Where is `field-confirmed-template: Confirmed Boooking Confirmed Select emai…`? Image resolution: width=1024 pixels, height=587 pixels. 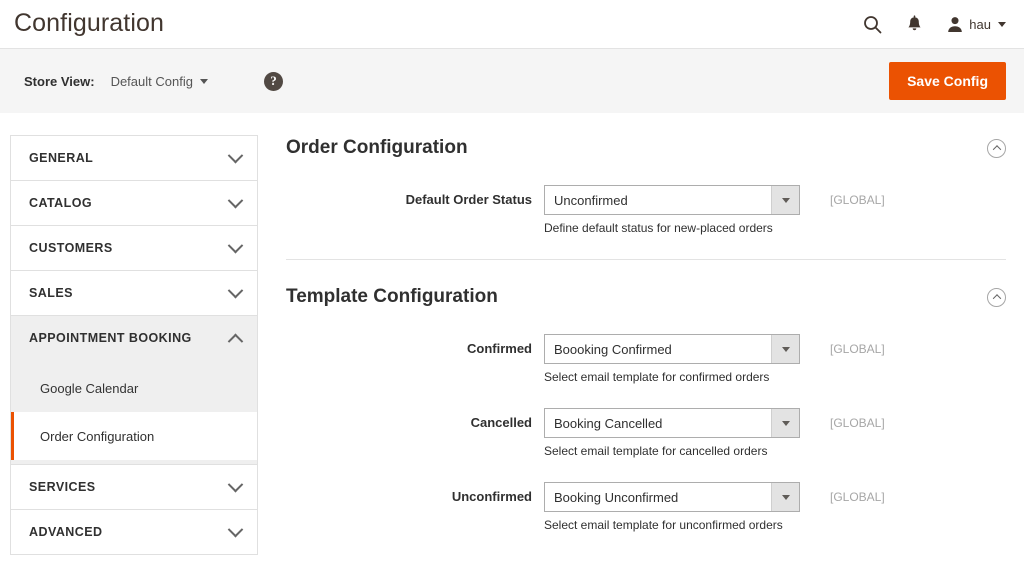 field-confirmed-template: Confirmed Boooking Confirmed Select emai… is located at coordinates (646, 359).